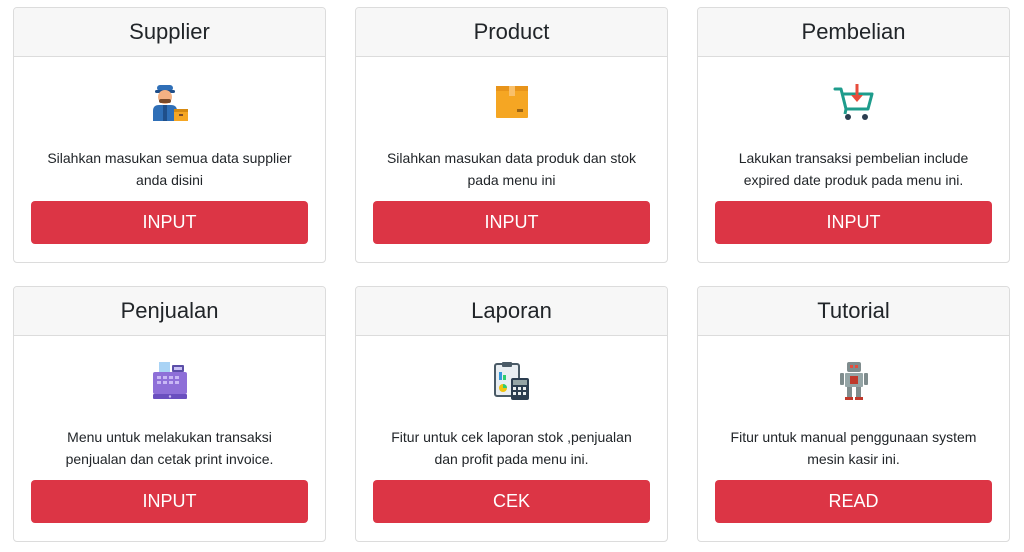  Describe the element at coordinates (170, 103) in the screenshot. I see `supplier-worker-icon` at that location.